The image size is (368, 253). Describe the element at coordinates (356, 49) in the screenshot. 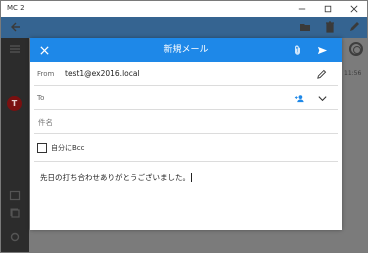

I see `sync-icon` at that location.